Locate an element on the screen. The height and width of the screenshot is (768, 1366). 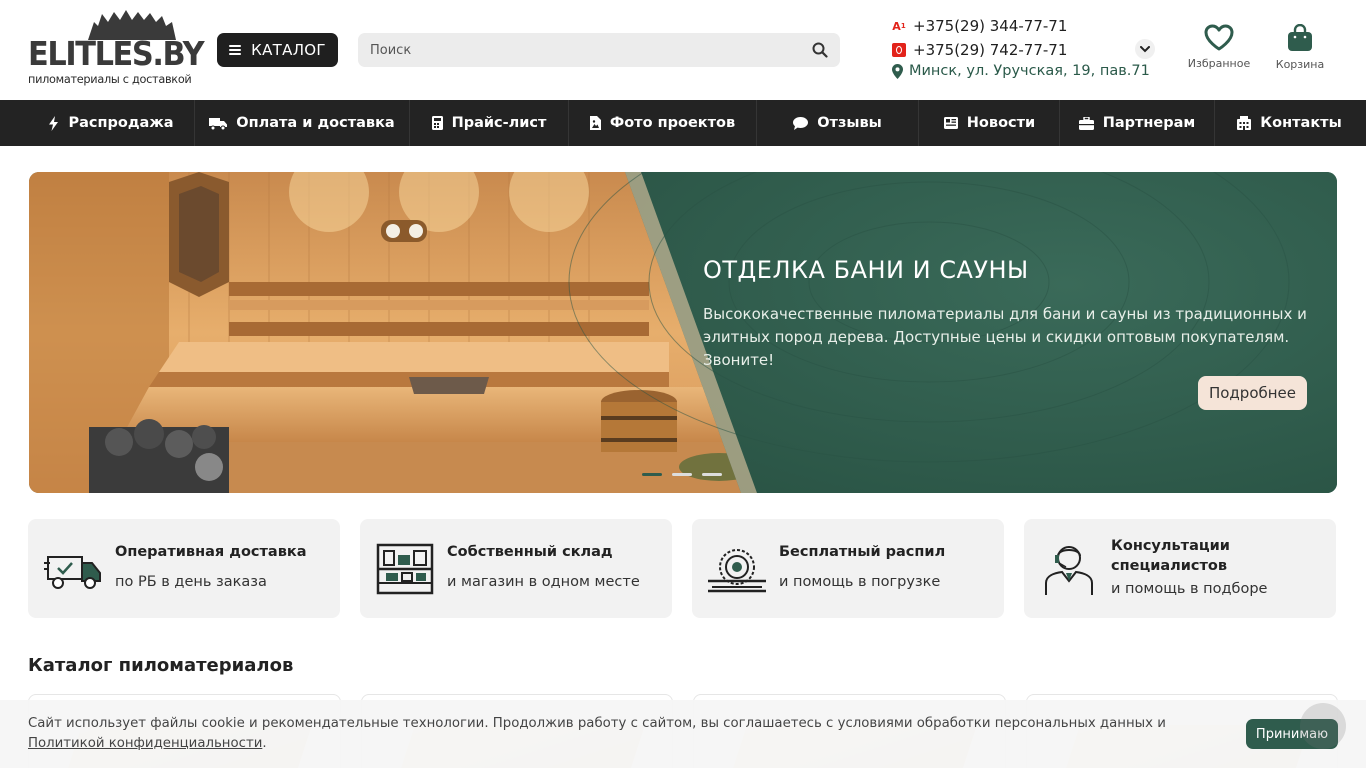
nav-item-label: Распродажа is located at coordinates (121, 123).